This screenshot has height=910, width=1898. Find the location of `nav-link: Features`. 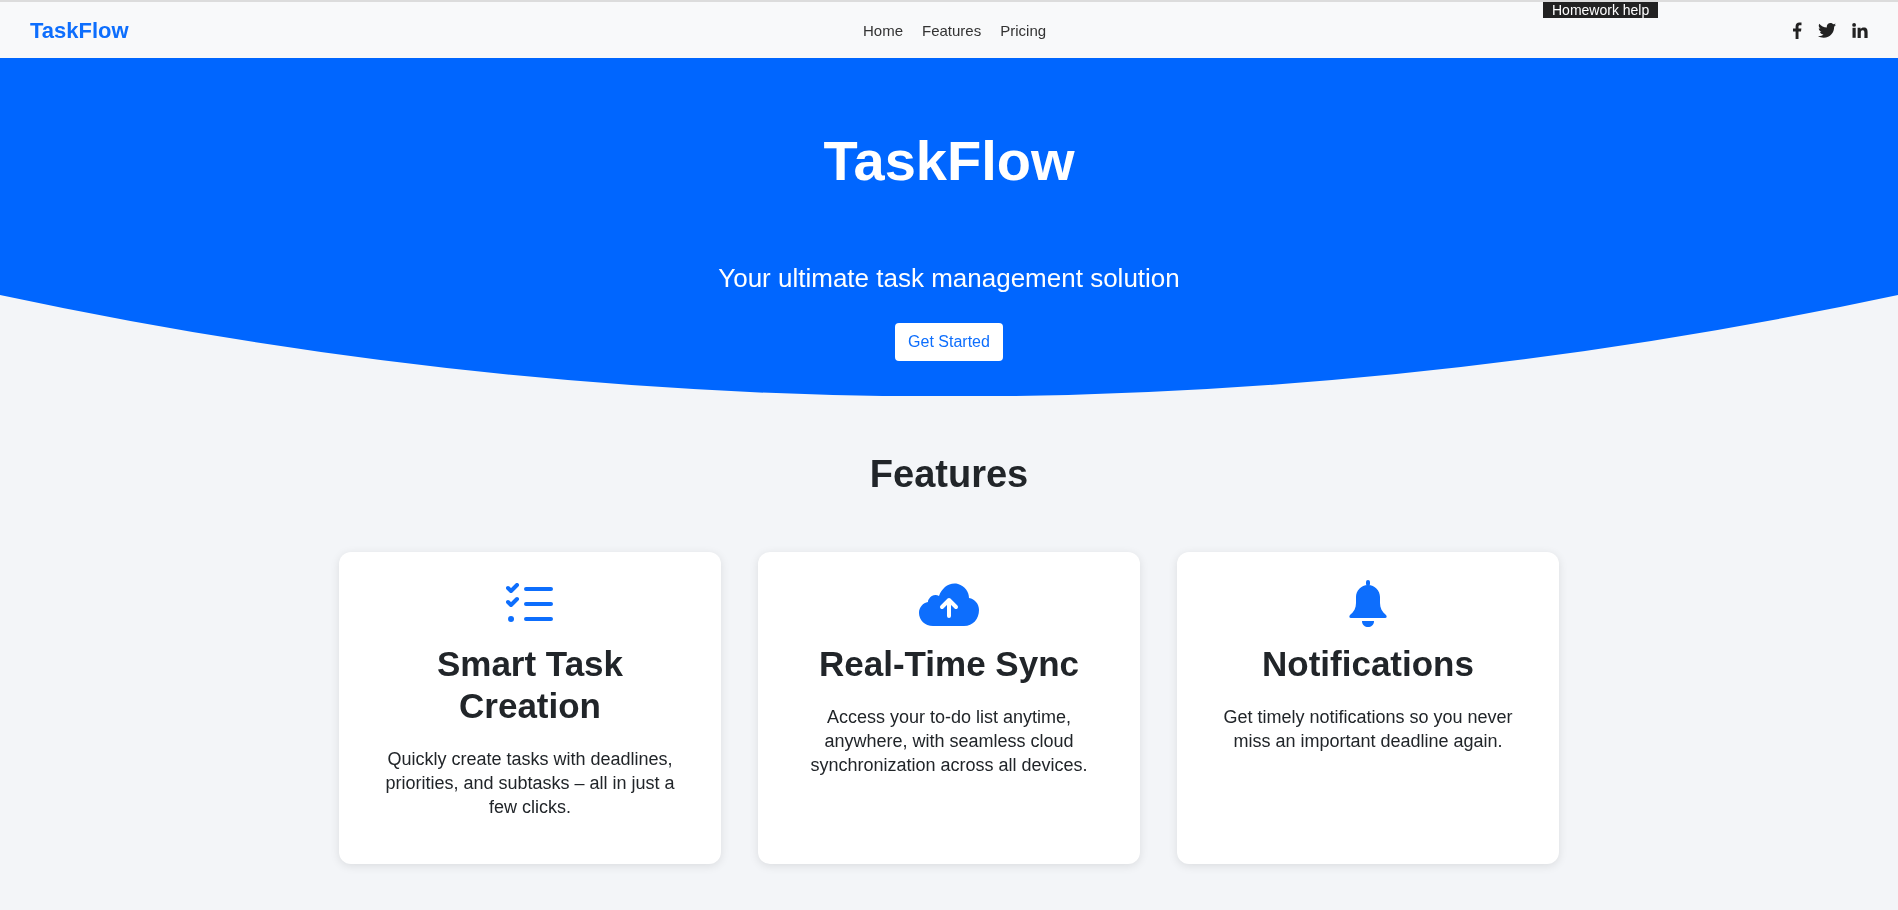

nav-link: Features is located at coordinates (952, 31).